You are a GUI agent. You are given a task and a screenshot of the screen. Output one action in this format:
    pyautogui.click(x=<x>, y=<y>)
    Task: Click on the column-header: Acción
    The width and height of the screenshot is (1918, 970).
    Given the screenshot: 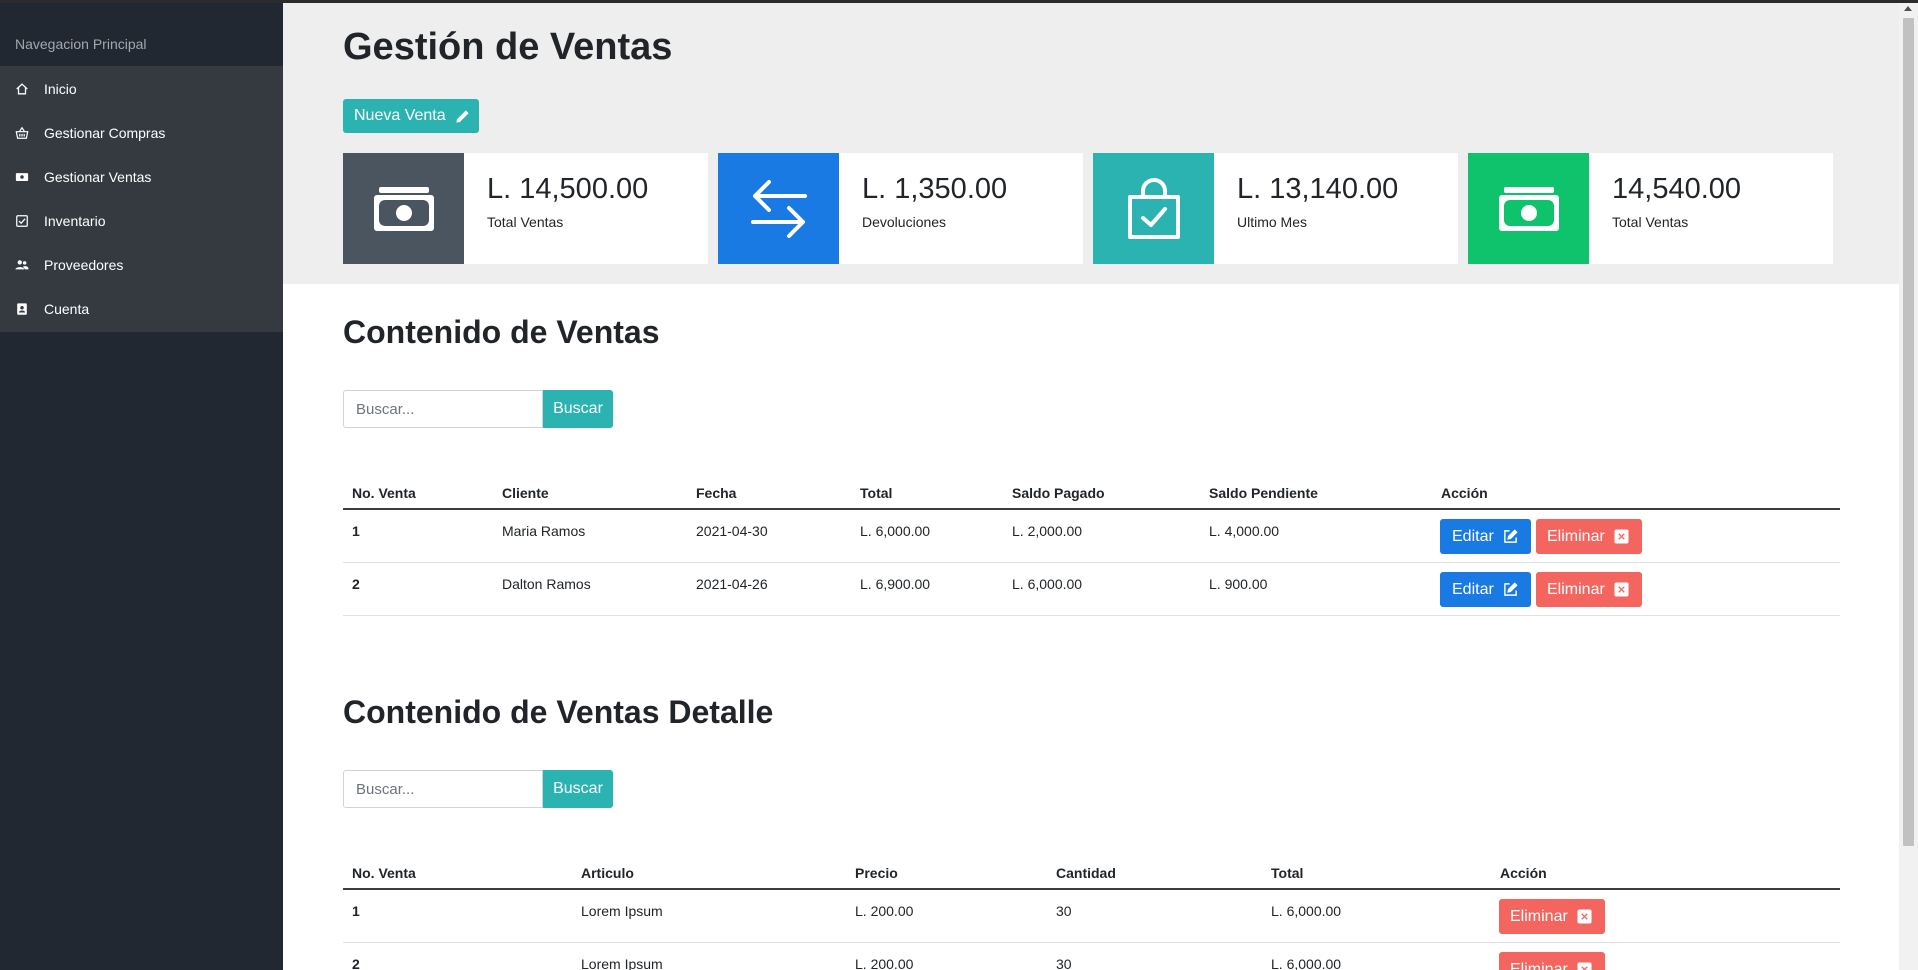 What is the action you would take?
    pyautogui.click(x=1523, y=873)
    